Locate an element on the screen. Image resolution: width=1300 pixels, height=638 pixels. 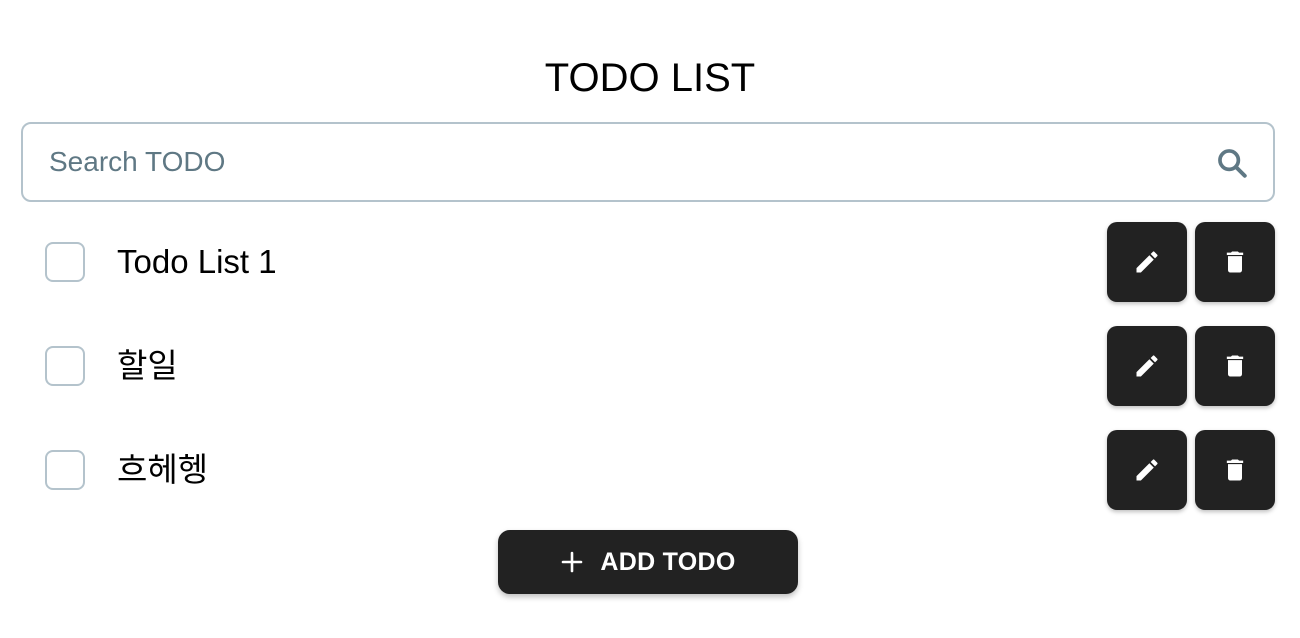
page-title: TODO LIST is located at coordinates (650, 78).